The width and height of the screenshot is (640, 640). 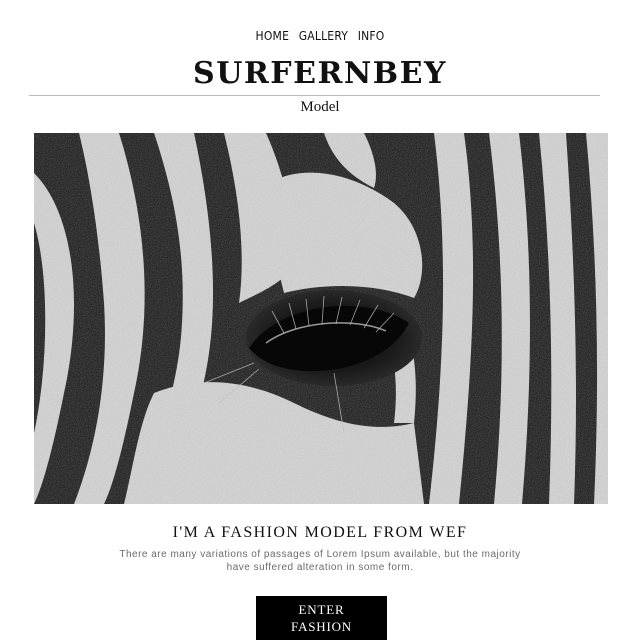 What do you see at coordinates (320, 107) in the screenshot?
I see `site-subtitle: Model` at bounding box center [320, 107].